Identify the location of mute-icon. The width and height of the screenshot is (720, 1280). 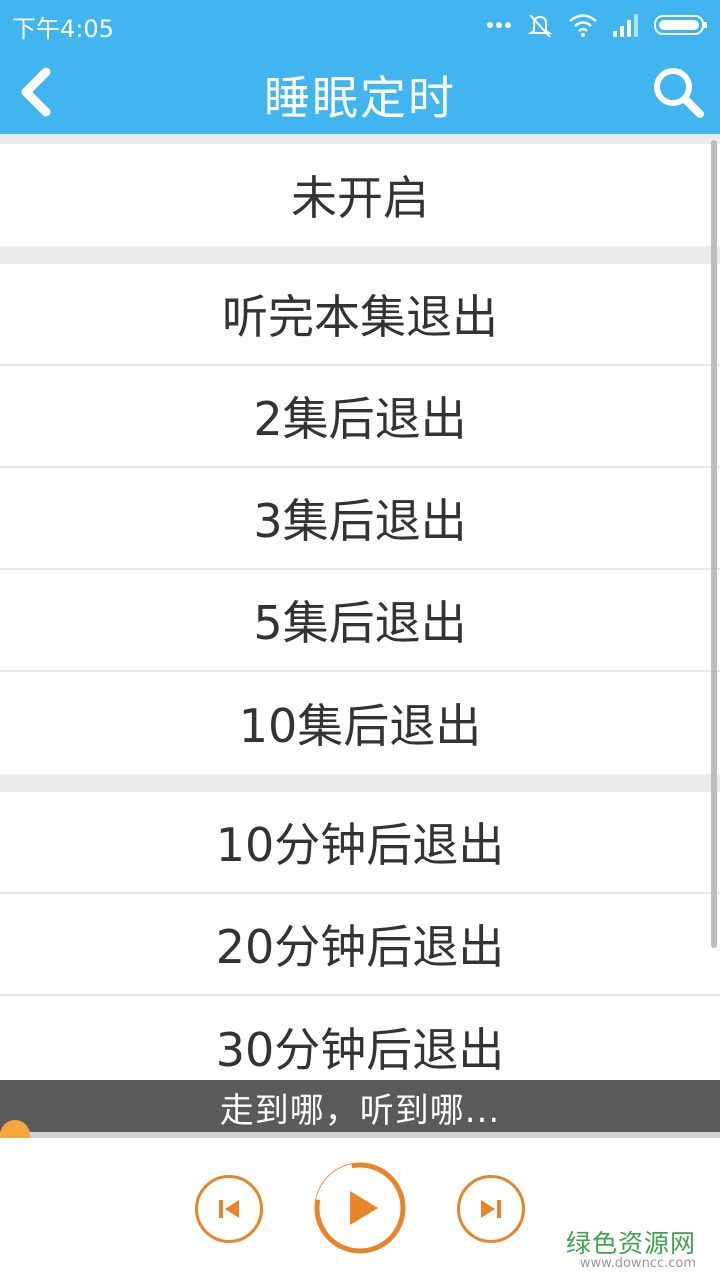
(540, 26).